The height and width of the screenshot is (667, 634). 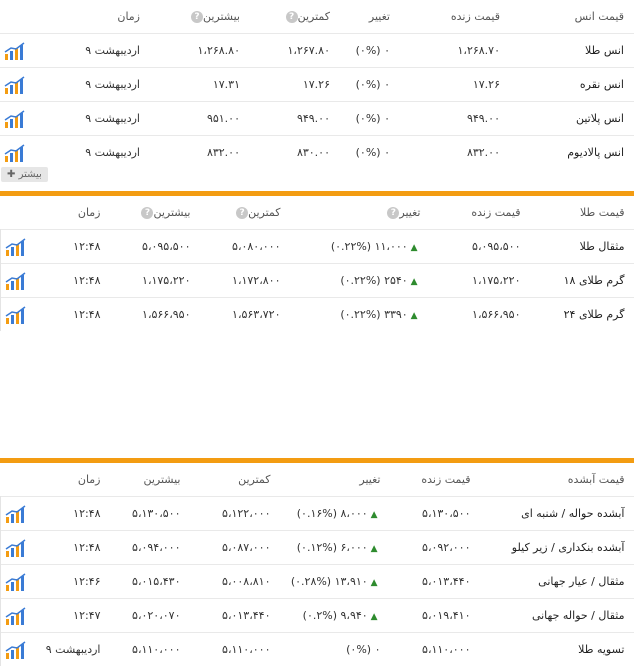 I want to click on item-name-cell: مثقال طلا, so click(x=582, y=246).